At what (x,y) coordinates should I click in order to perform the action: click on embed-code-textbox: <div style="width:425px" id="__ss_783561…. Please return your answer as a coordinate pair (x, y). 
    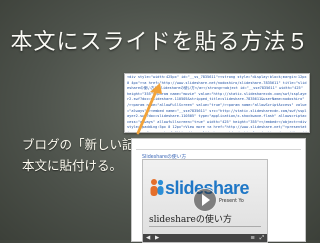
    Looking at the image, I should click on (217, 103).